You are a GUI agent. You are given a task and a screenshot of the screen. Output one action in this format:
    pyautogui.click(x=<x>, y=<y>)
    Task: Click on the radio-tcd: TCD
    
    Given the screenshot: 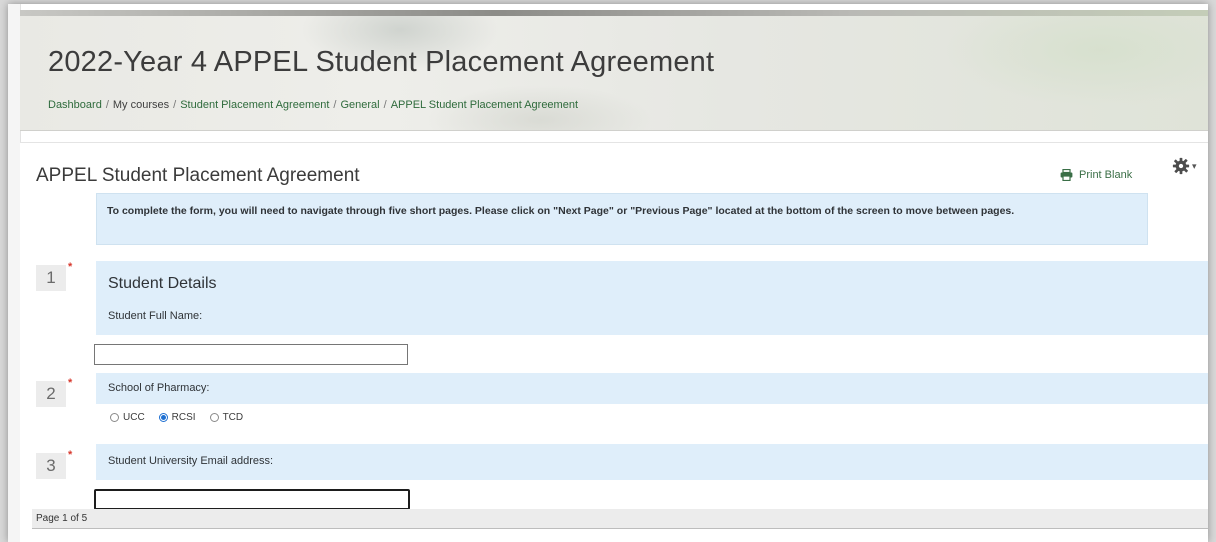 What is the action you would take?
    pyautogui.click(x=226, y=417)
    